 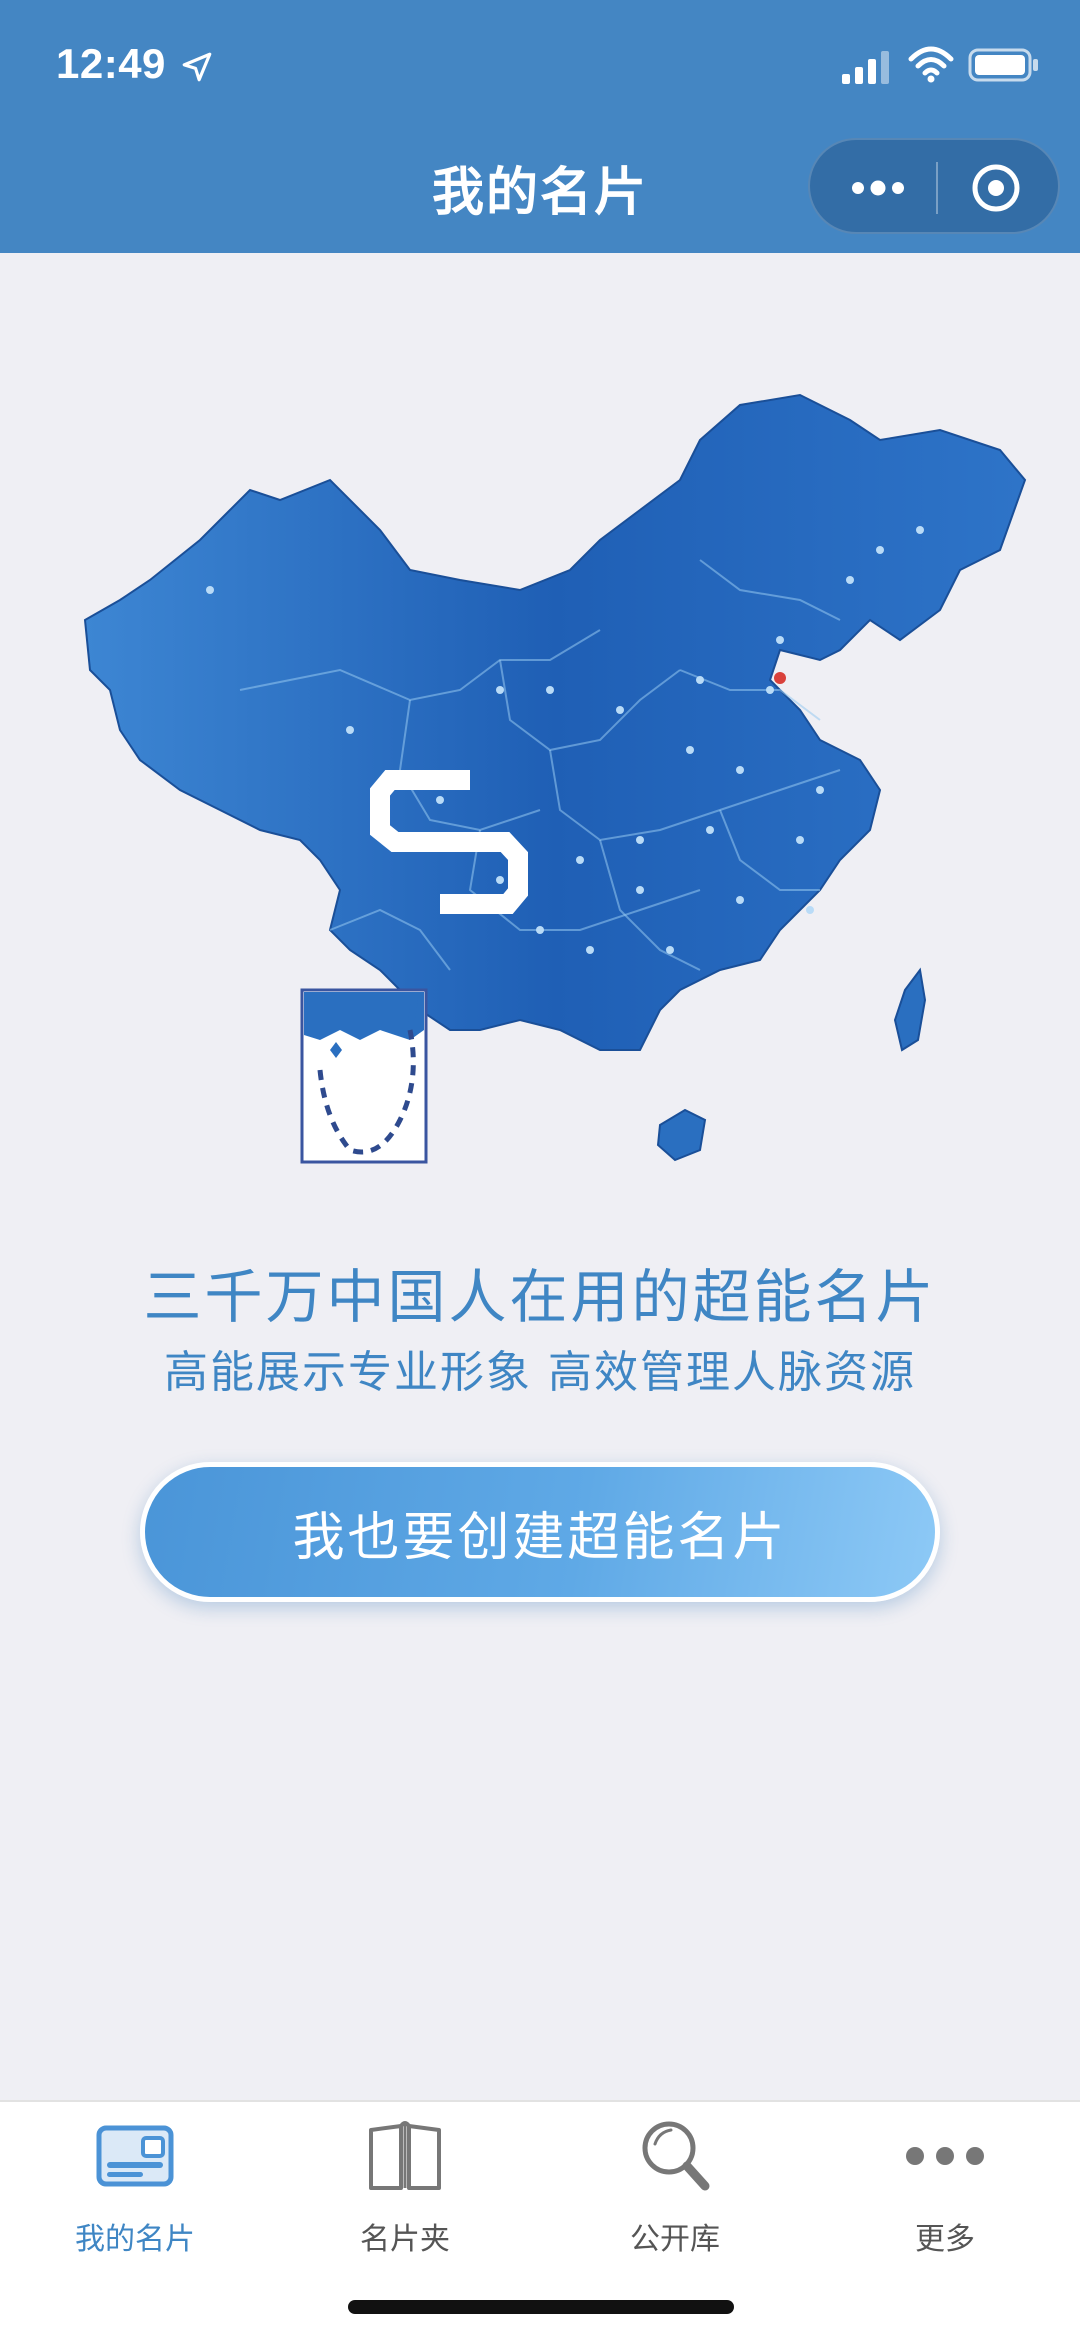 I want to click on mini-program-capsule, so click(x=934, y=186).